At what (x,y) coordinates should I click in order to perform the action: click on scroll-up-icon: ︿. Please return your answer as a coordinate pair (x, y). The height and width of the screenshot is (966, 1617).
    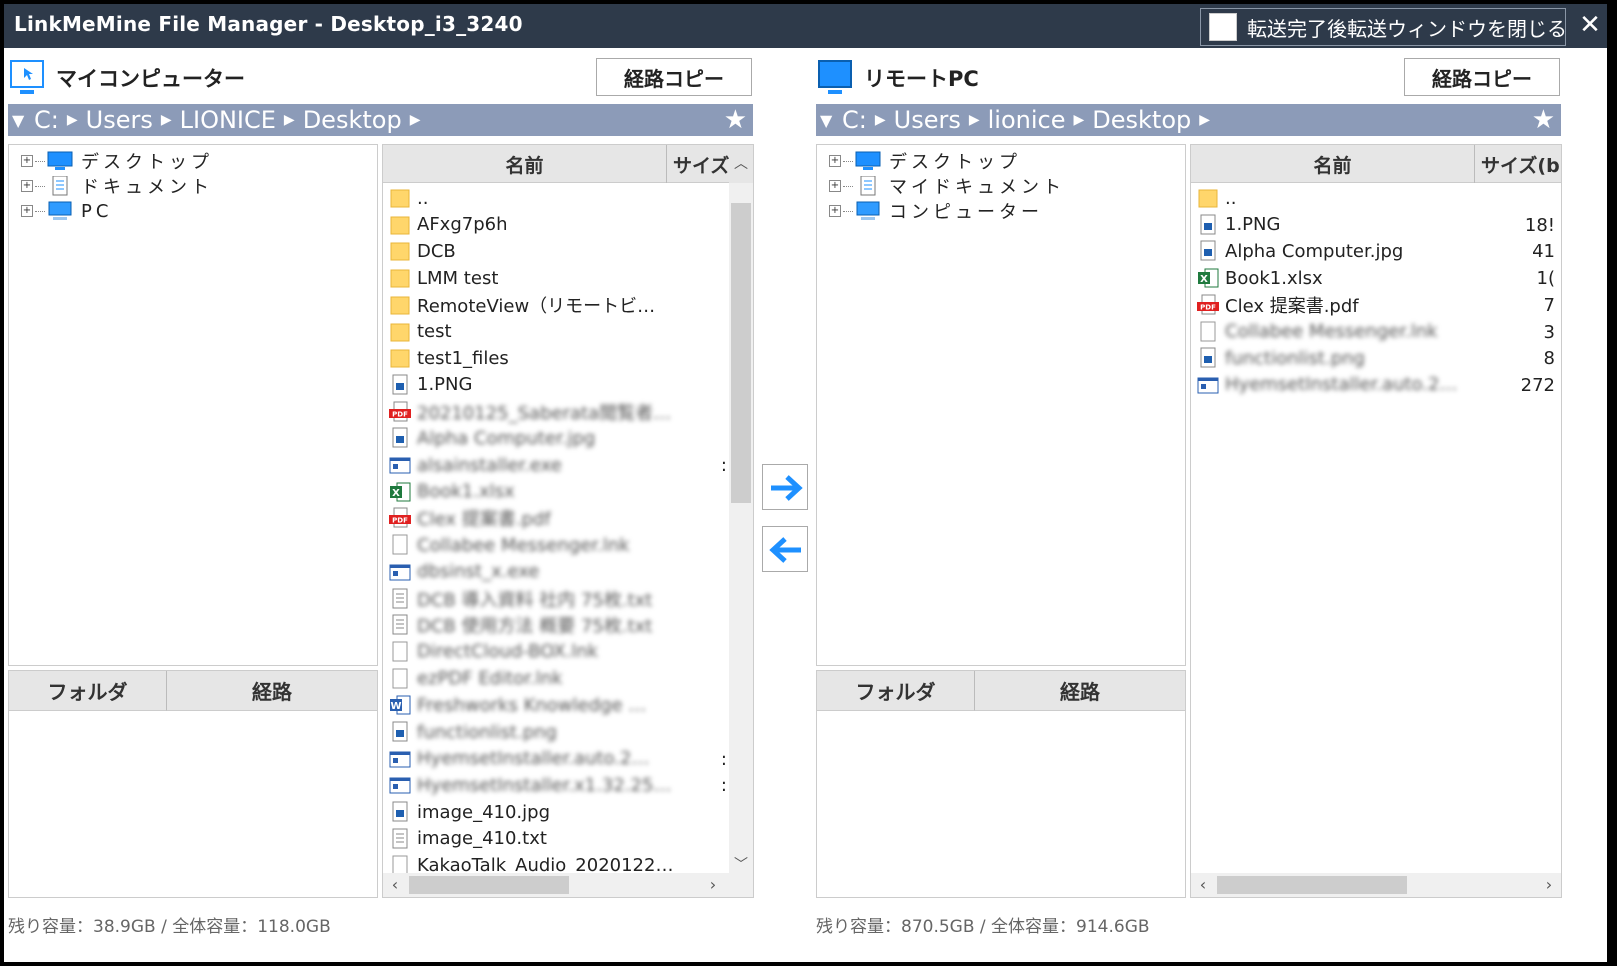
    Looking at the image, I should click on (741, 164).